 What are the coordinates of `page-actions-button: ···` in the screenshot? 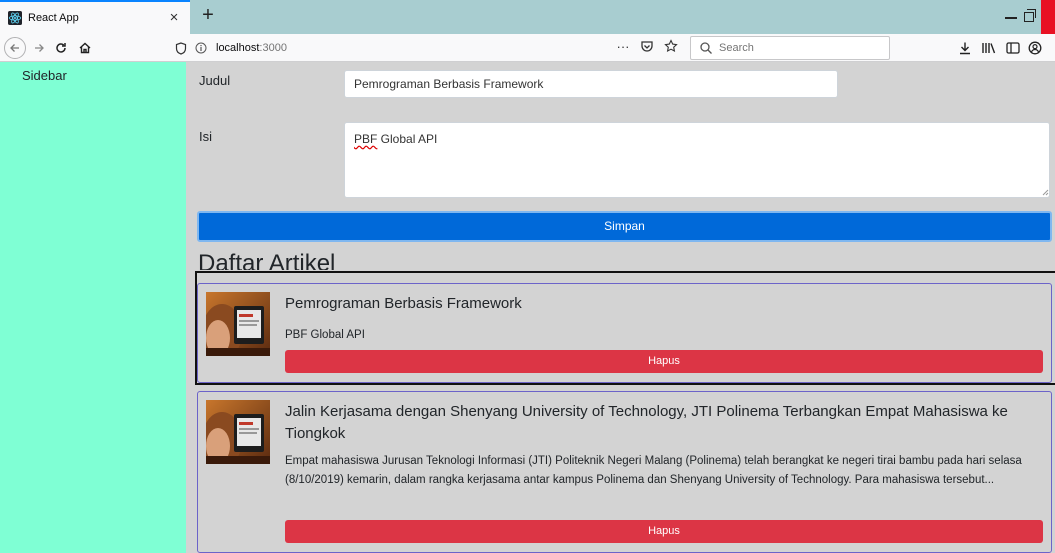 It's located at (623, 46).